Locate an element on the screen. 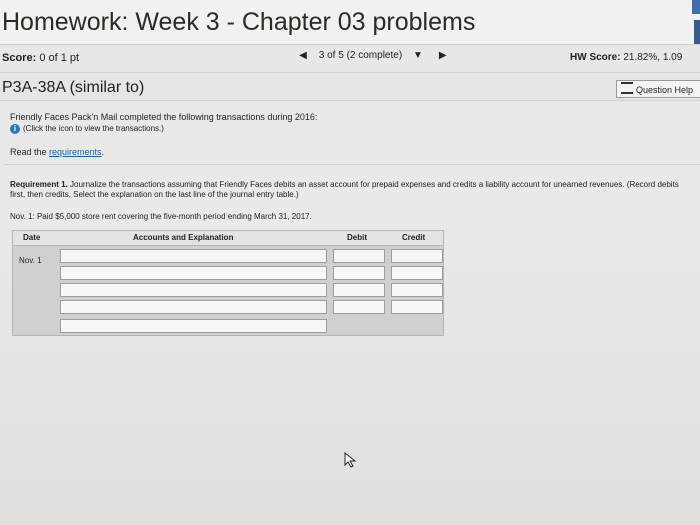 The width and height of the screenshot is (700, 525). mouse-pointer-icon is located at coordinates (350, 460).